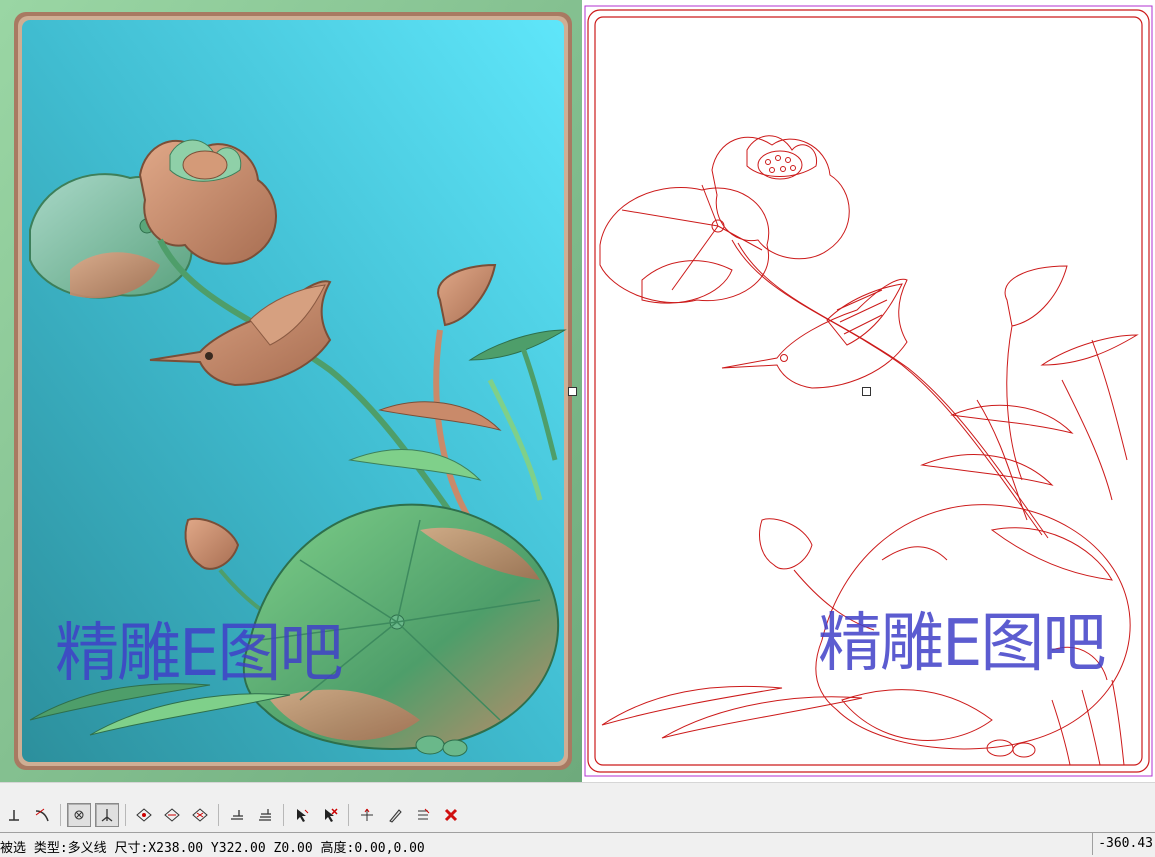 The image size is (1155, 857). I want to click on layer-stack-icon, so click(265, 815).